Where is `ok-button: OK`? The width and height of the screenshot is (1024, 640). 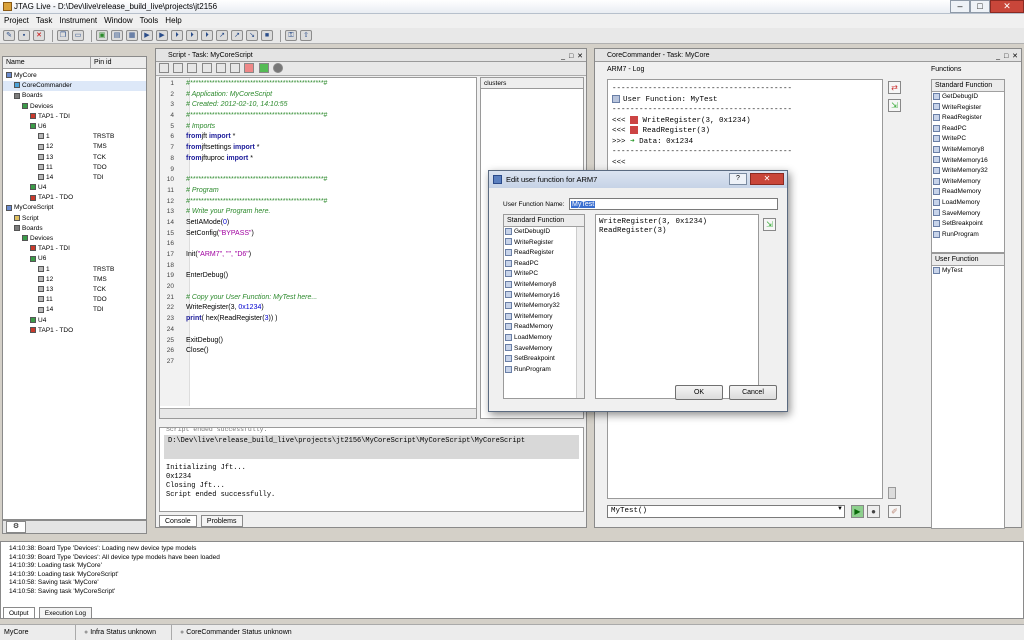 ok-button: OK is located at coordinates (699, 392).